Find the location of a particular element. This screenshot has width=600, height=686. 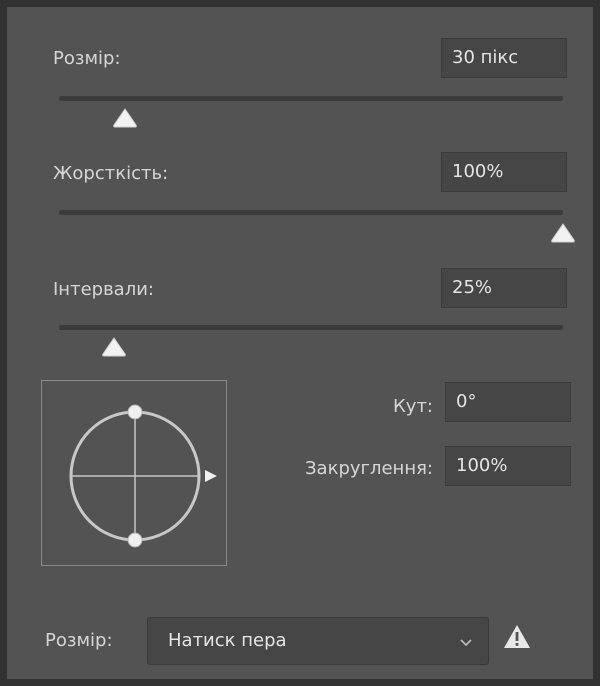

control-dropdown: Натиск пера is located at coordinates (318, 641).